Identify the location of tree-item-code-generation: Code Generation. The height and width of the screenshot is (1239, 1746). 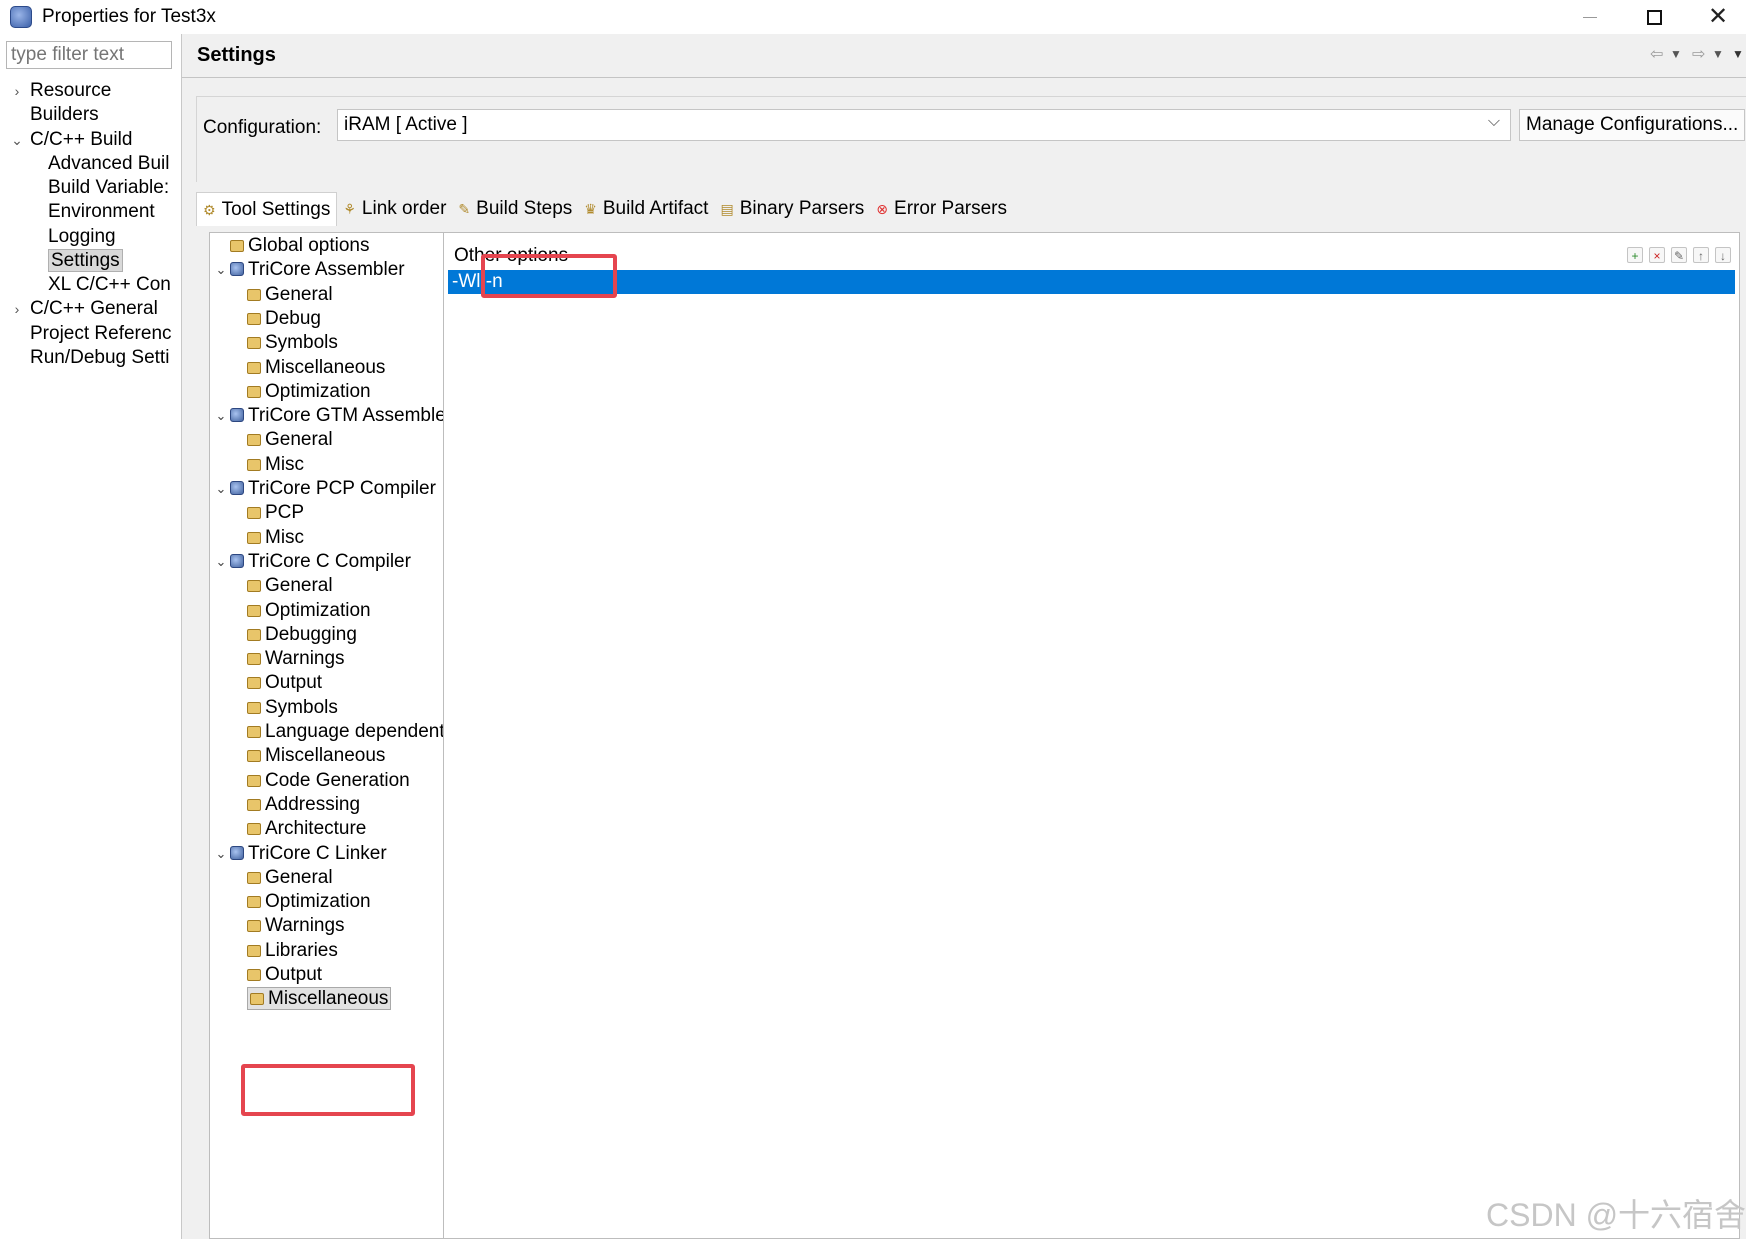
(328, 781).